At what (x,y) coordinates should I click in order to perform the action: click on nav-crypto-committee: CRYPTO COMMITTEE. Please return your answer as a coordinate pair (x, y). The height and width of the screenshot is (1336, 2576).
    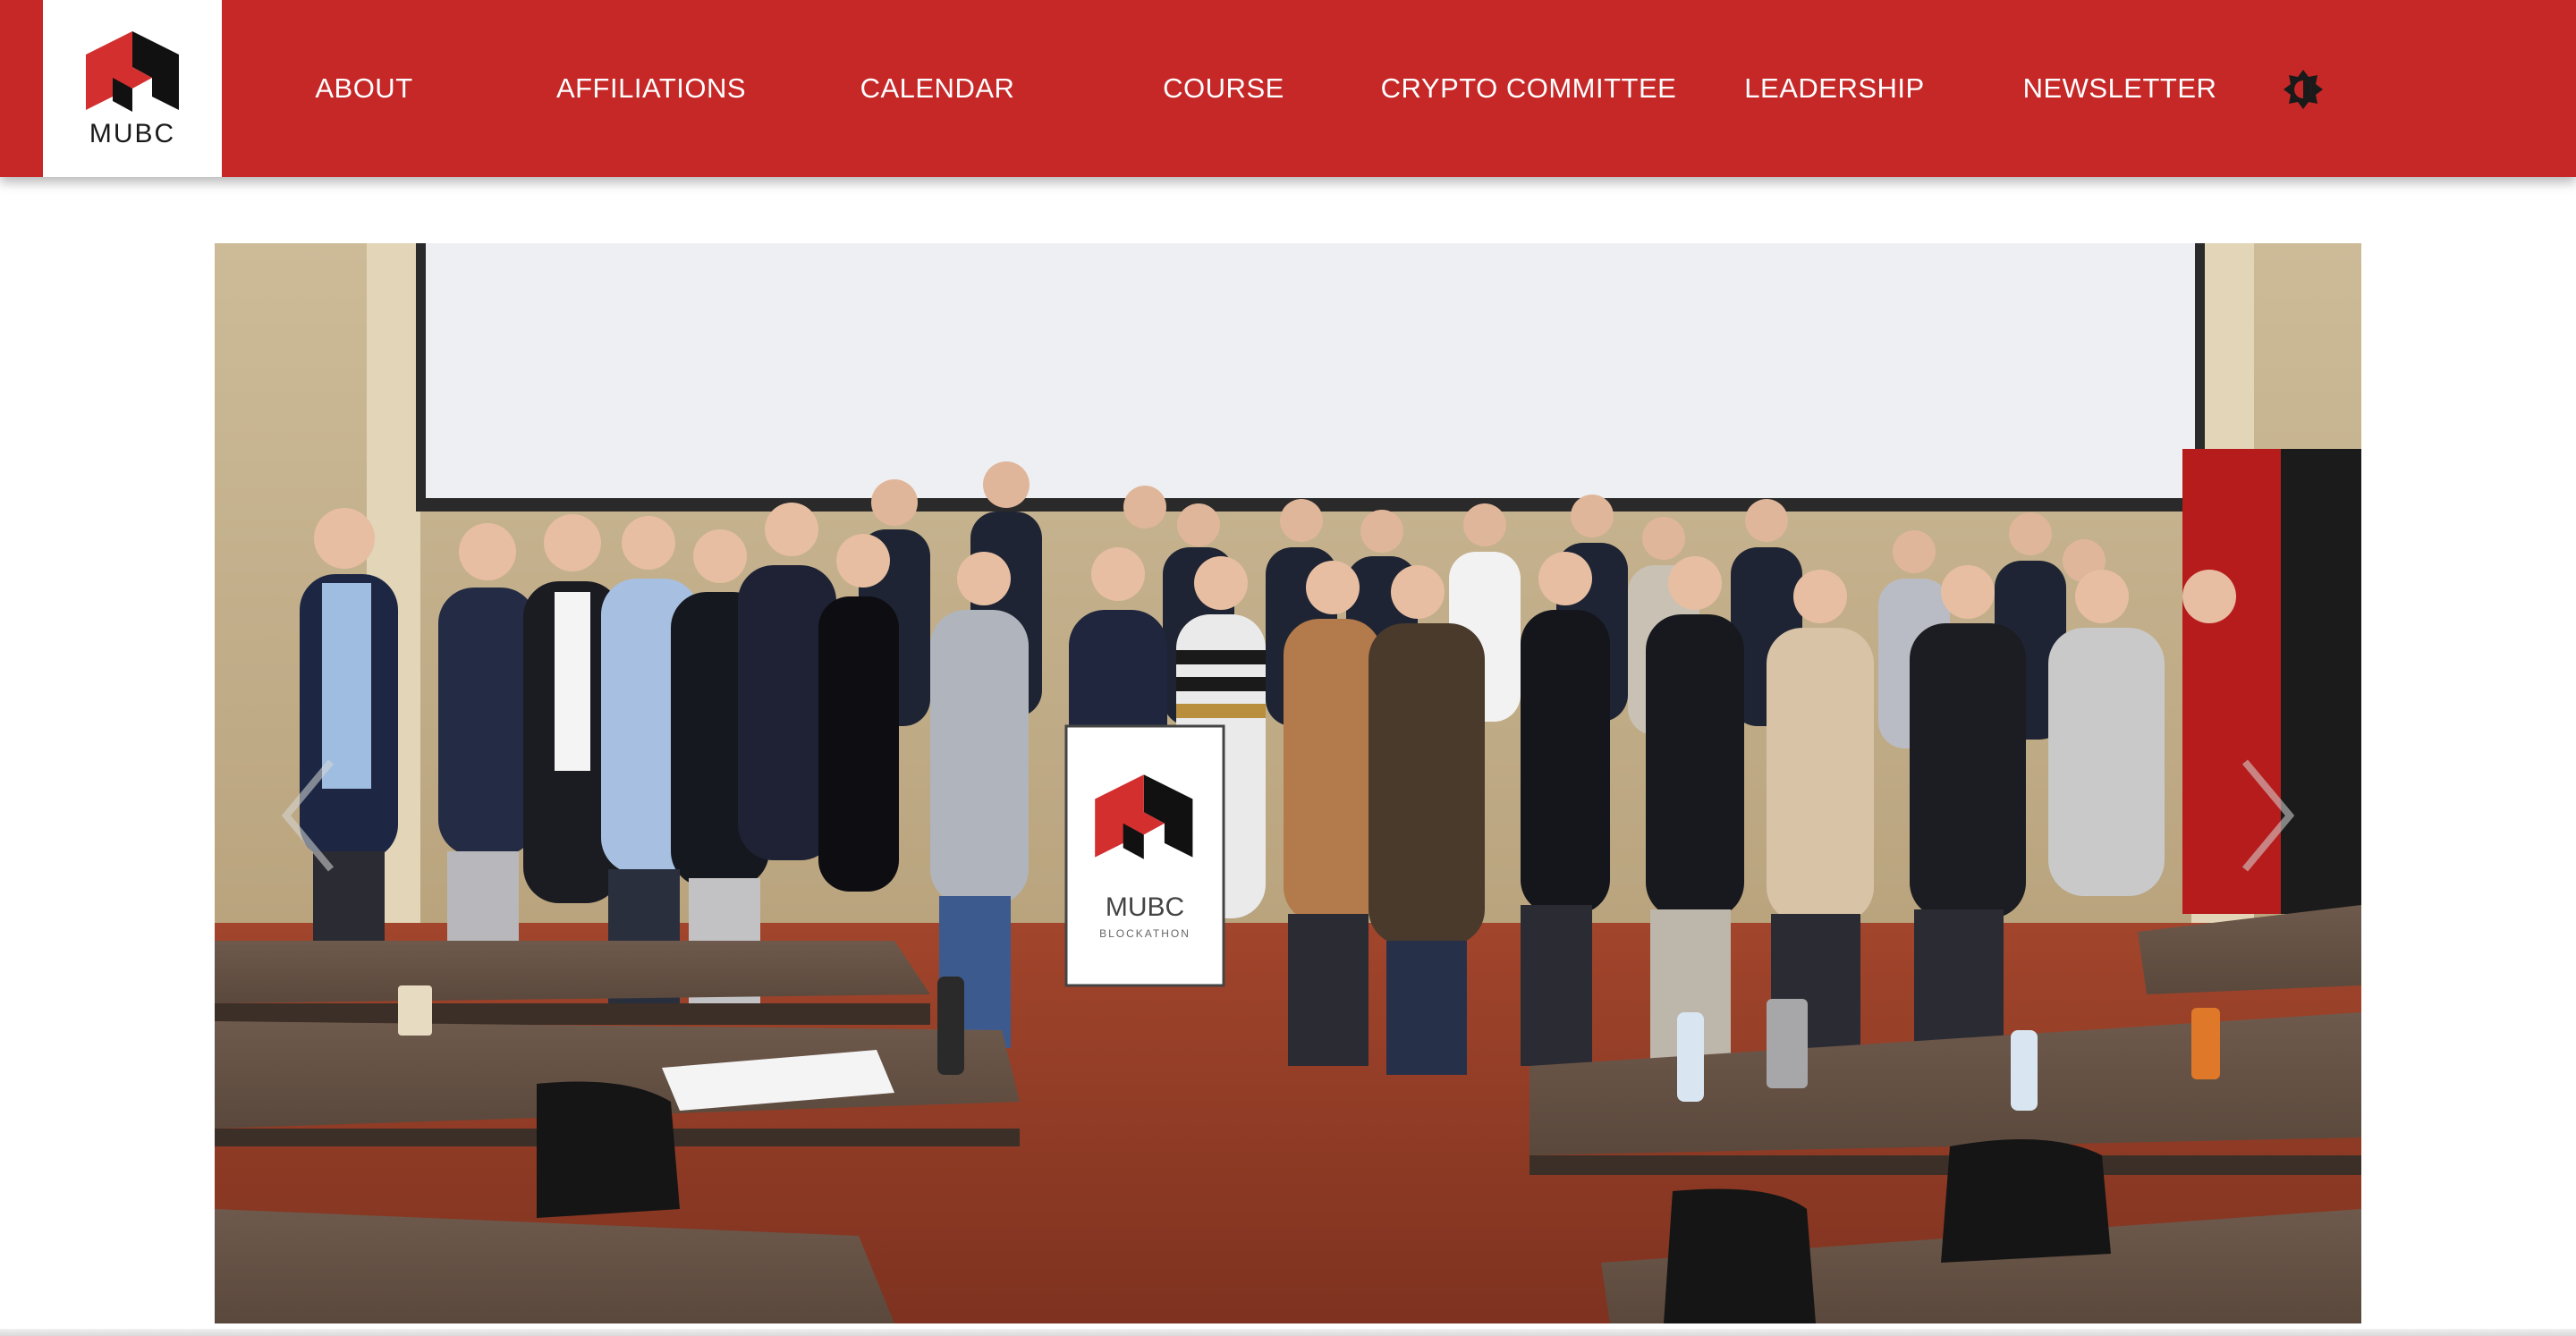
    Looking at the image, I should click on (1528, 88).